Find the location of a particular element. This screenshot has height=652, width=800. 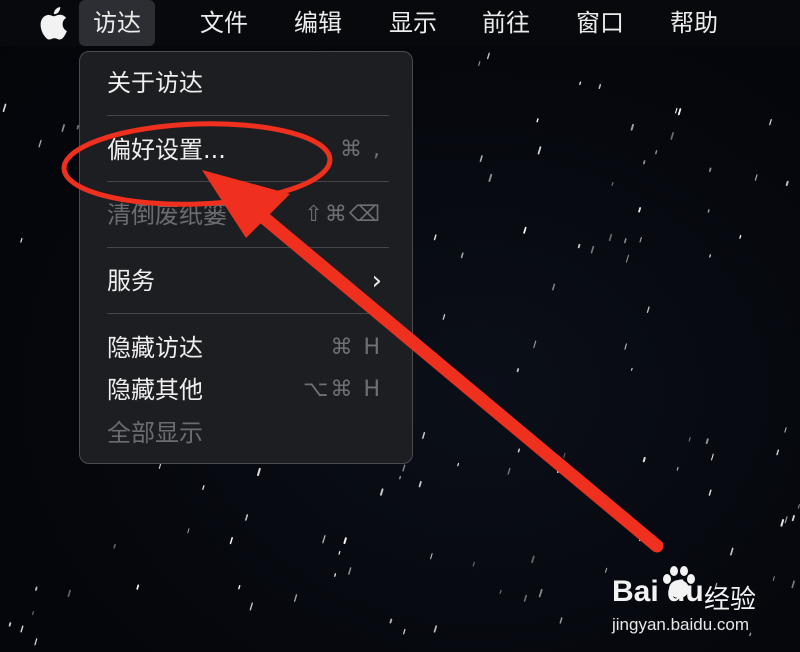

shortcut-command-comma: ⌘ , is located at coordinates (361, 149).